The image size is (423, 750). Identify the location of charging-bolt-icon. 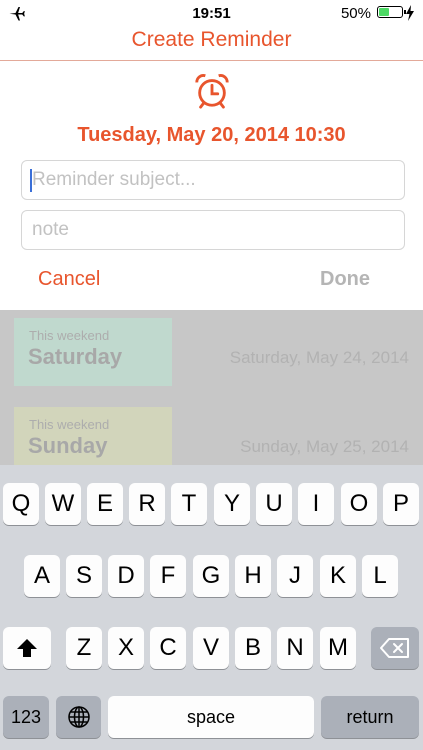
(410, 13).